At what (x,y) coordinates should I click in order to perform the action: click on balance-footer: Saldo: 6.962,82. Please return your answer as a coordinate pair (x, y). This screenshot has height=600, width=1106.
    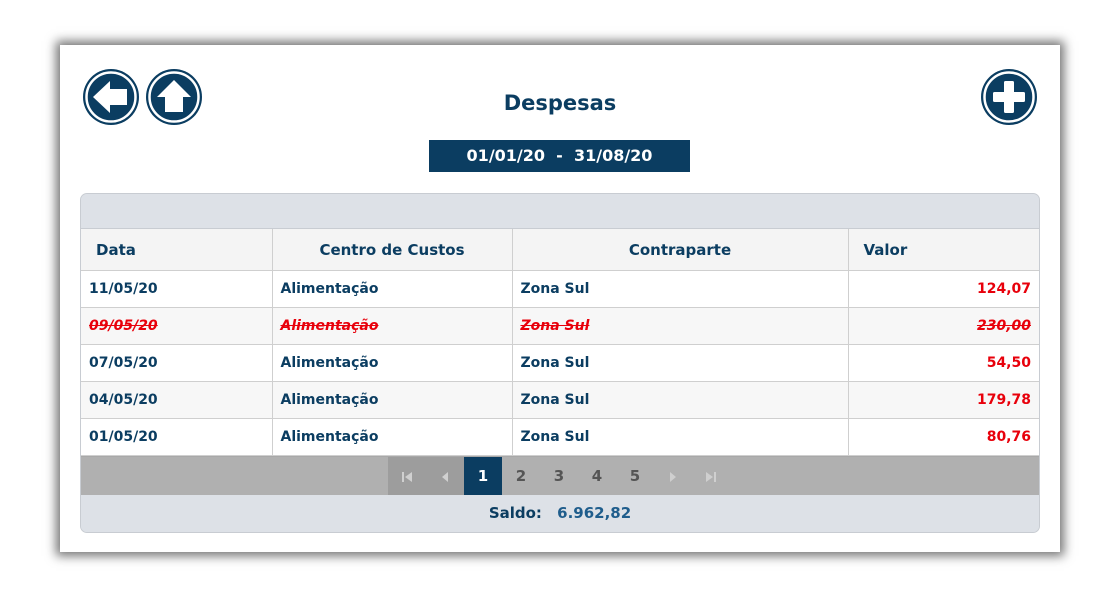
    Looking at the image, I should click on (560, 513).